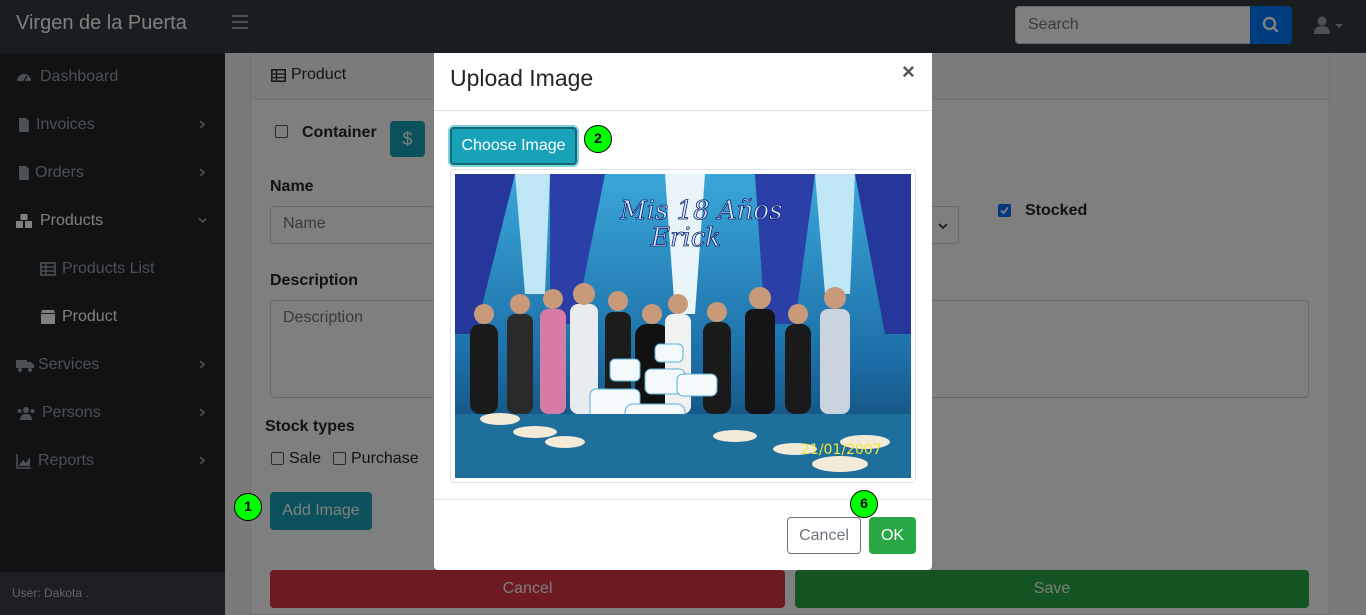 The height and width of the screenshot is (615, 1366). I want to click on photo-banner-name: Erick, so click(685, 238).